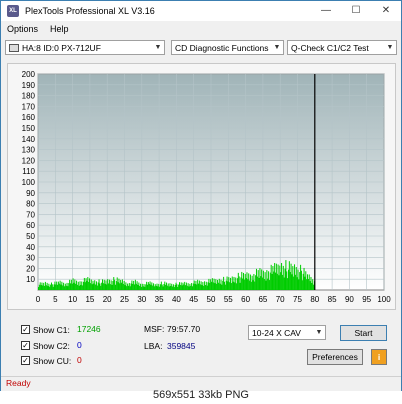 The height and width of the screenshot is (404, 402). I want to click on y-tick-label: 90, so click(30, 193).